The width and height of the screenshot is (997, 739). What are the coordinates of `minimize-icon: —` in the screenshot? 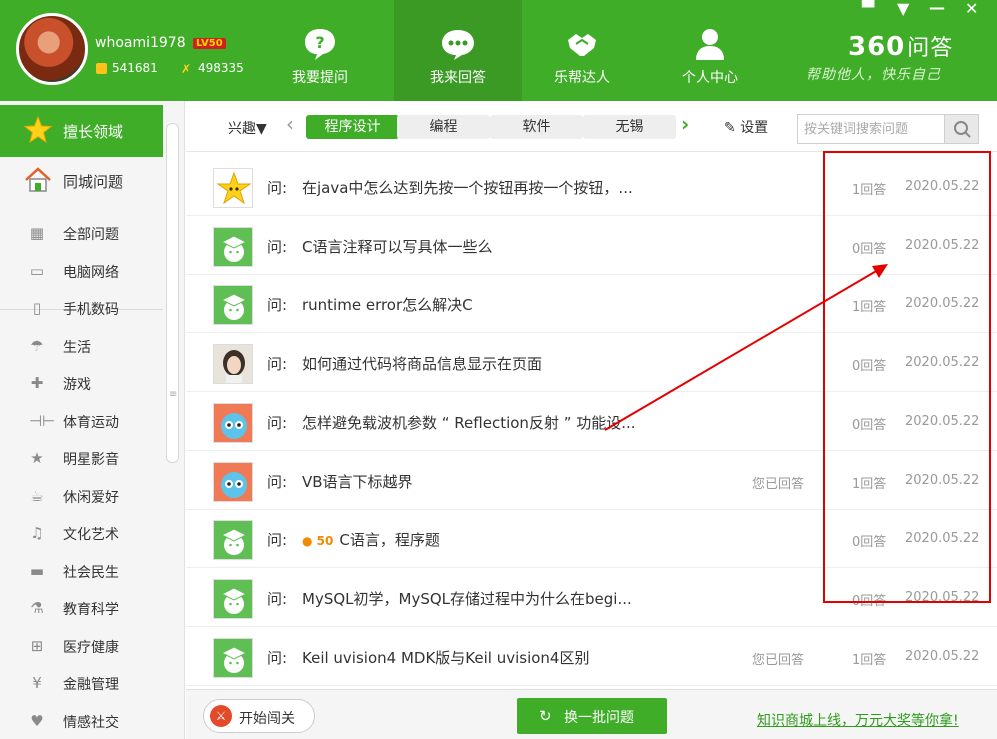 It's located at (937, 8).